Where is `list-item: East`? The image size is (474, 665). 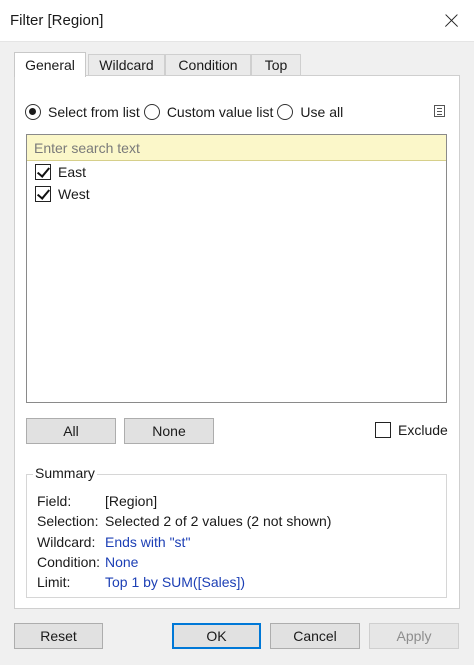 list-item: East is located at coordinates (236, 172).